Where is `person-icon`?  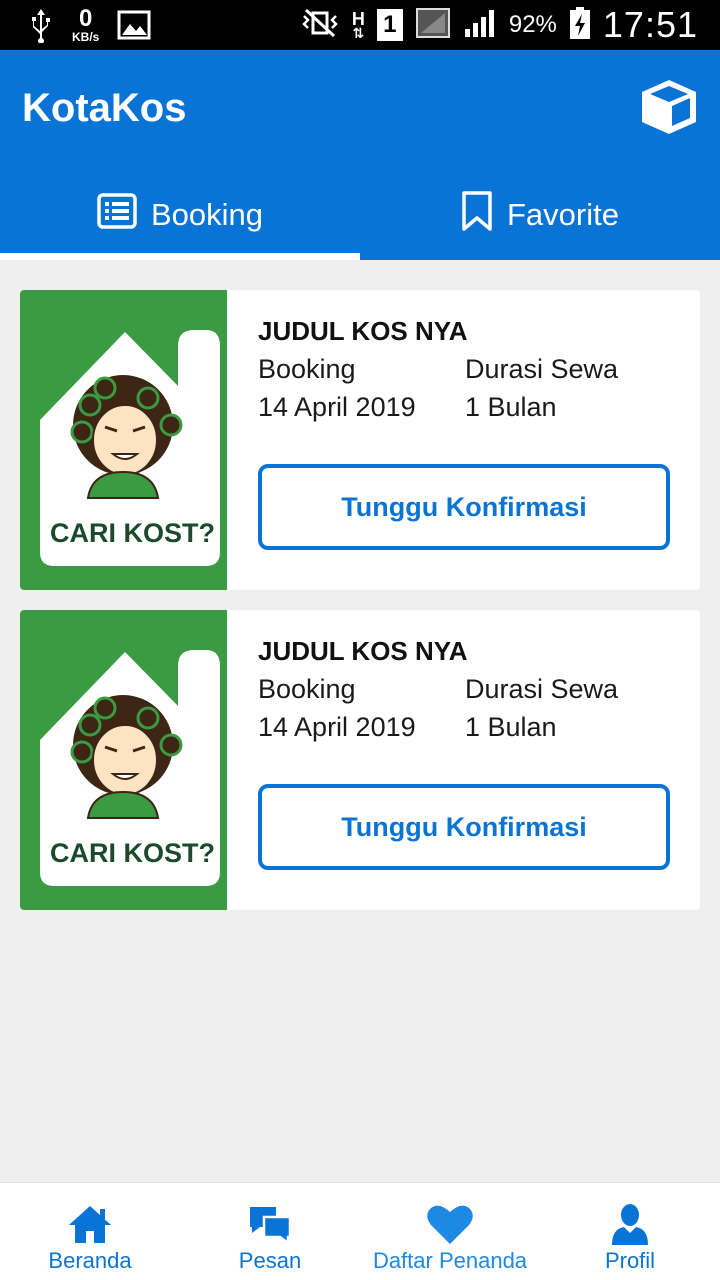 person-icon is located at coordinates (630, 1224).